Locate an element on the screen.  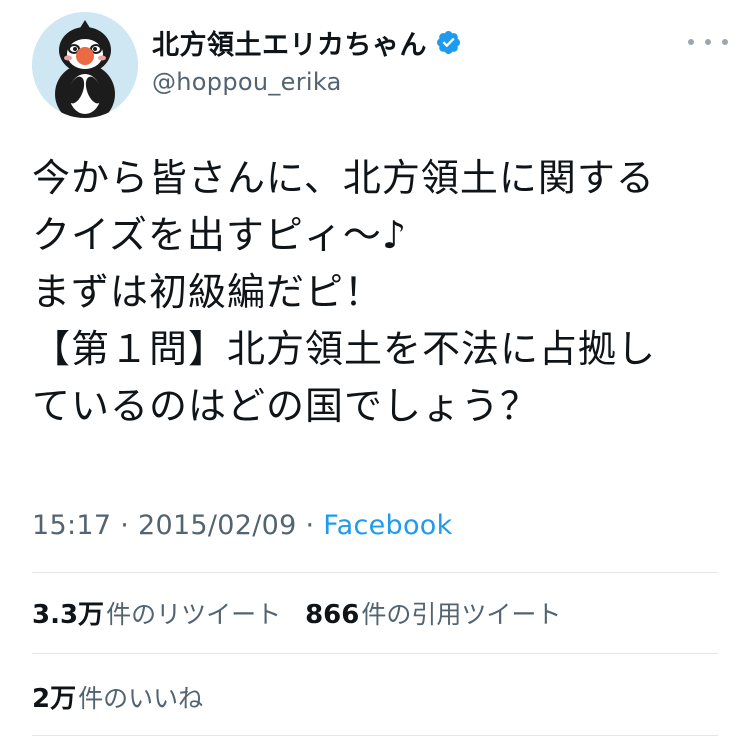
tweet-source-link: Facebook is located at coordinates (387, 525).